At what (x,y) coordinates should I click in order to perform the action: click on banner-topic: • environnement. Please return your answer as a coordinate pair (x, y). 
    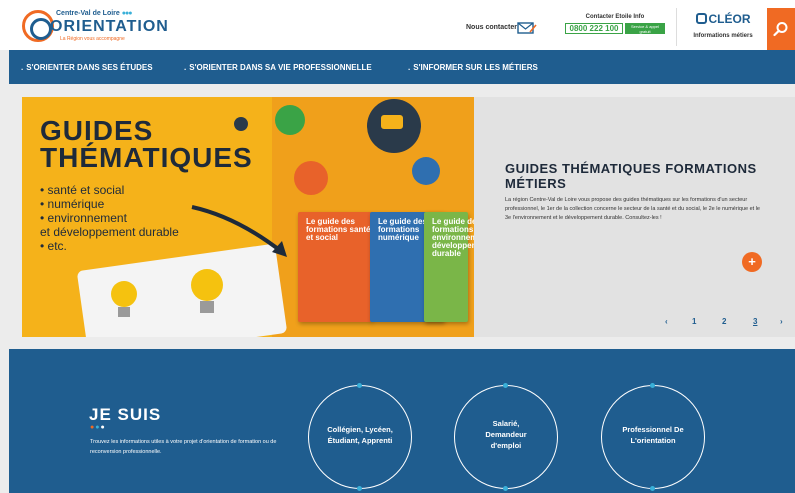
    Looking at the image, I should click on (83, 218).